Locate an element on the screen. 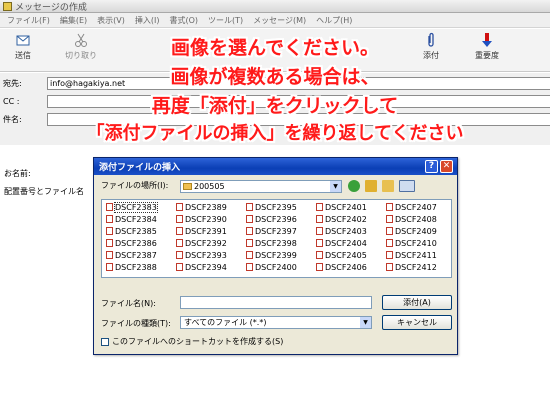 The image size is (550, 400). close-button: ✕ is located at coordinates (446, 166).